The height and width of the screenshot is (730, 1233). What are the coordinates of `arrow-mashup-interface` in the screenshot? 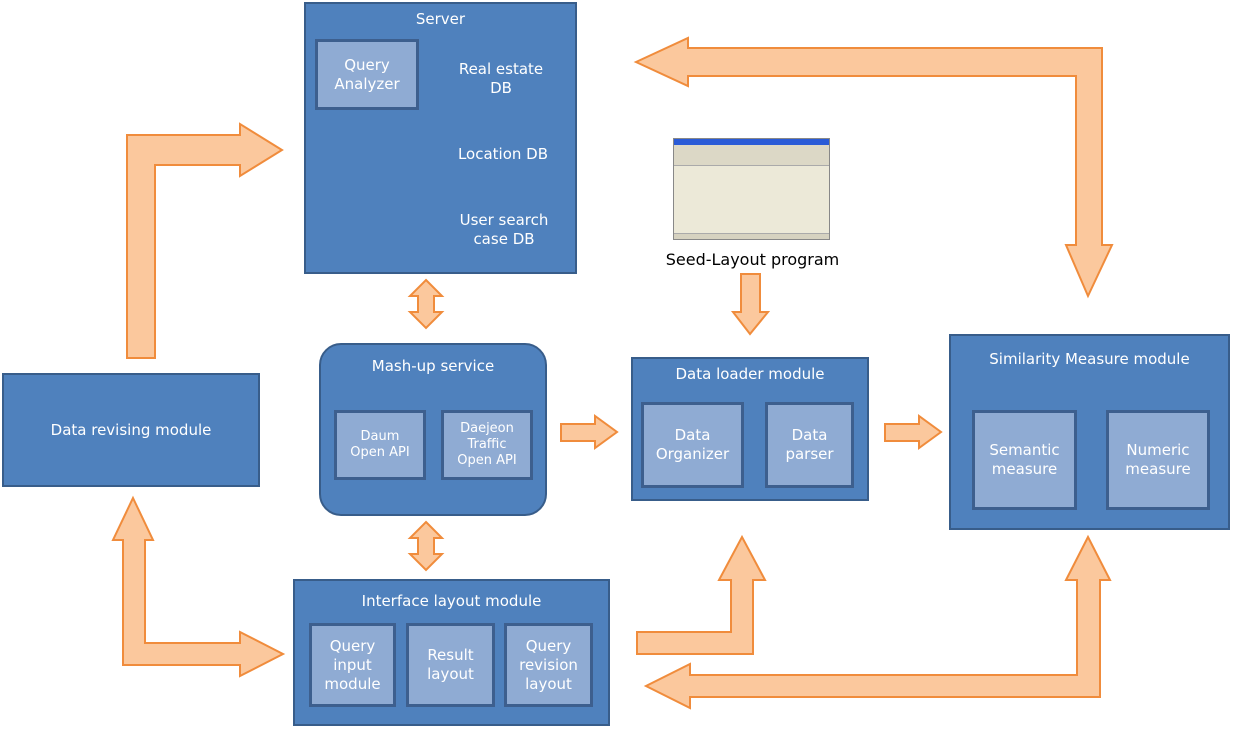 It's located at (426, 546).